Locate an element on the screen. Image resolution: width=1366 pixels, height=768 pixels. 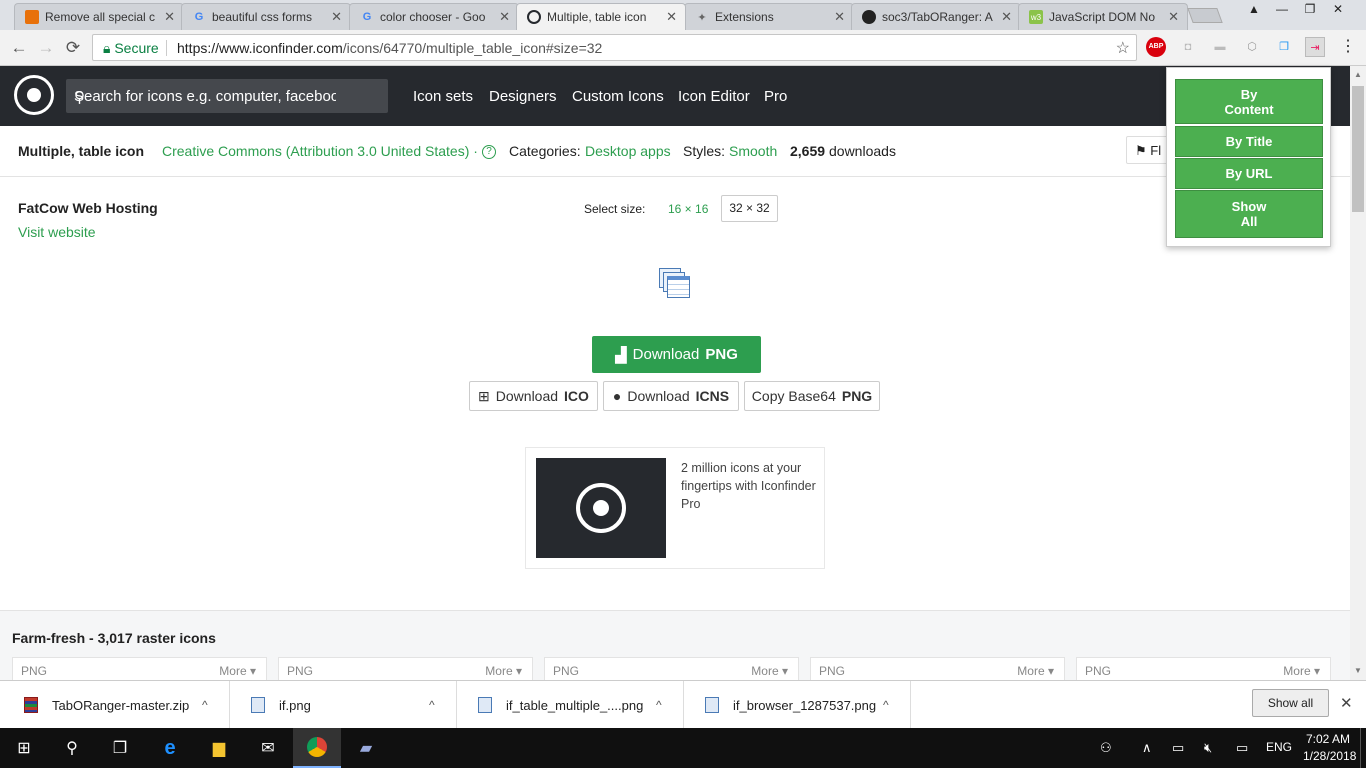
bookmark-star-icon: ☆ is located at coordinates (1123, 48).